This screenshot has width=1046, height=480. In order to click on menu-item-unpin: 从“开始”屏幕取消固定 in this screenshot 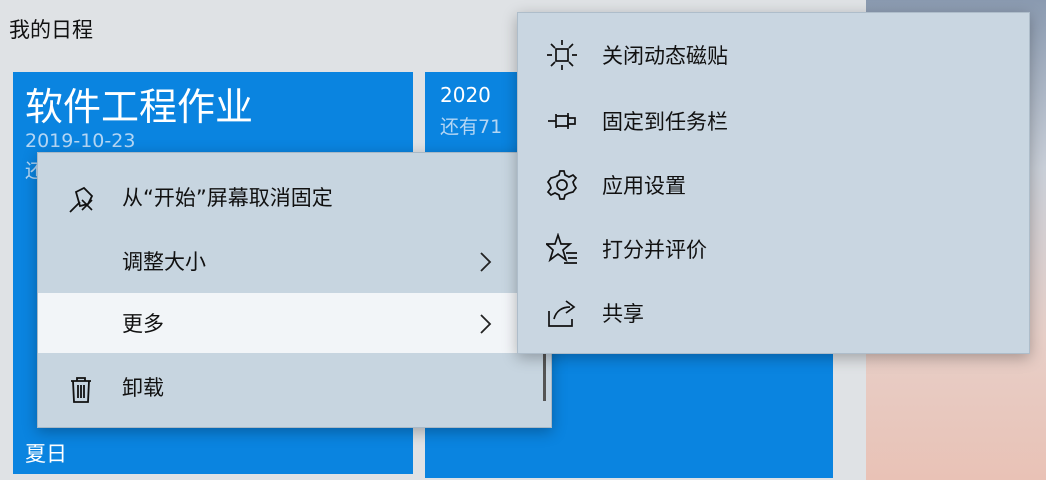, I will do `click(277, 197)`.